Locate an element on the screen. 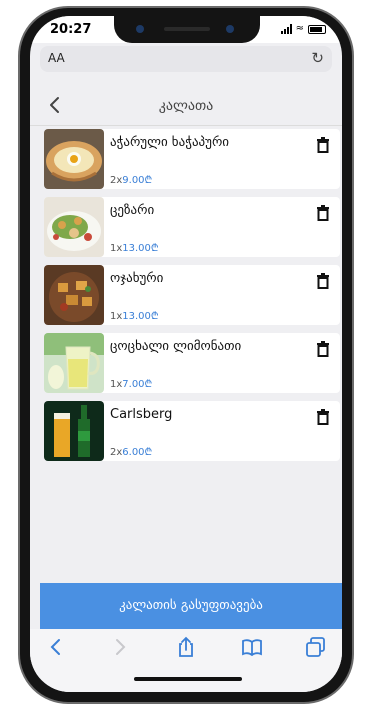 The image size is (370, 710). beer-thumbnail is located at coordinates (74, 431).